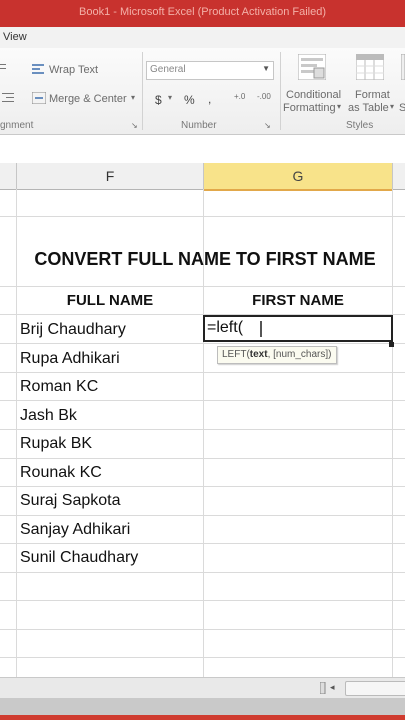 The width and height of the screenshot is (405, 720). Describe the element at coordinates (299, 354) in the screenshot. I see `tooltip-args: , [num_chars])` at that location.